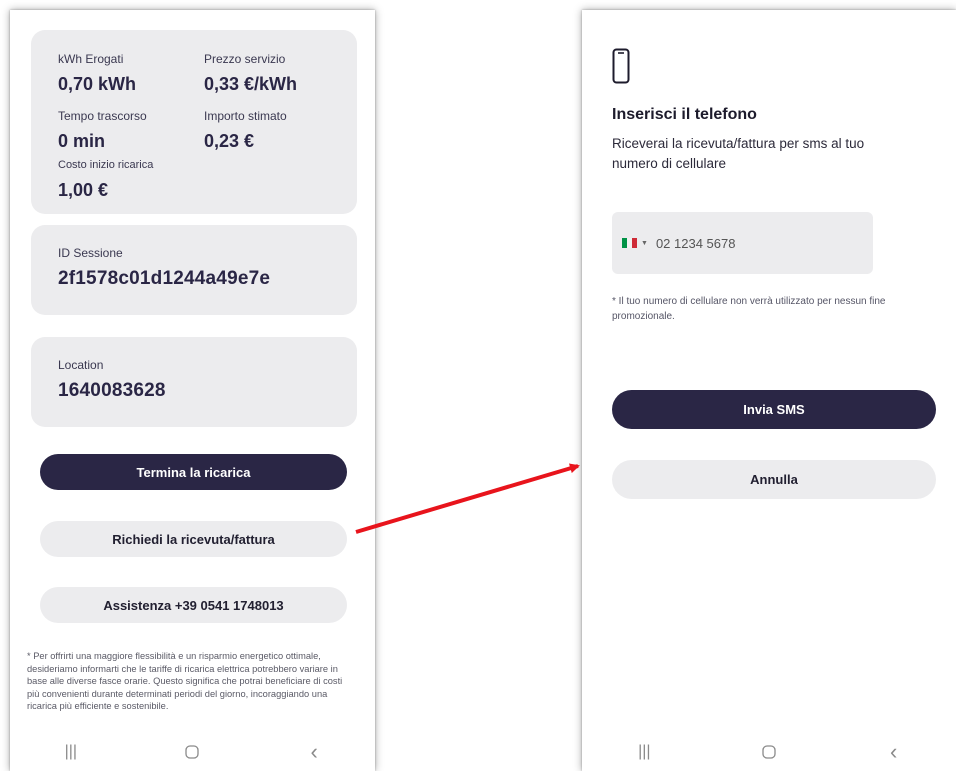  I want to click on amount-label: Importo stimato, so click(245, 116).